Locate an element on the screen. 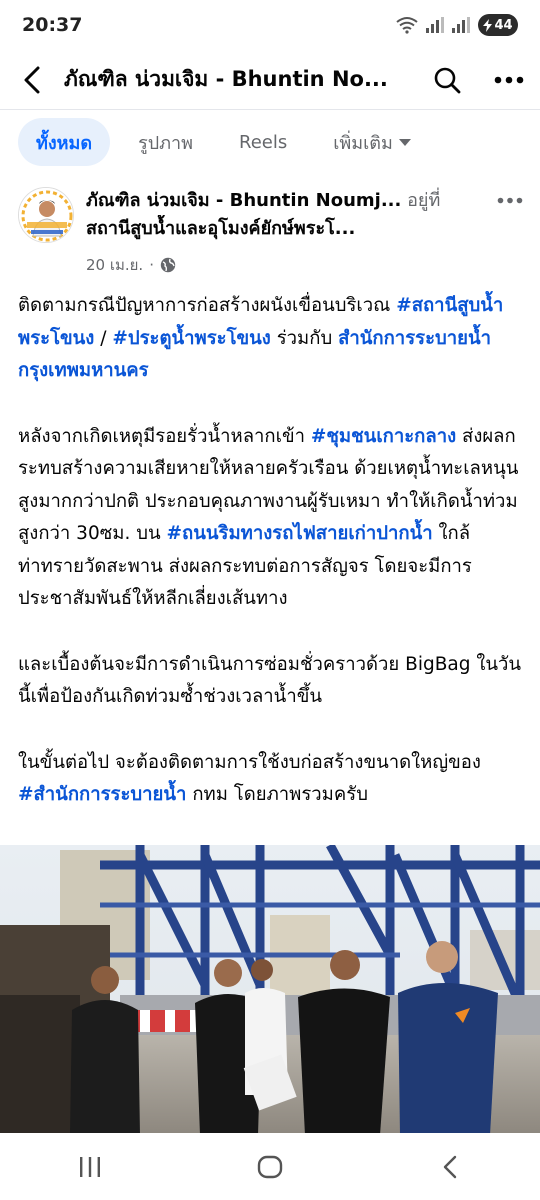 The height and width of the screenshot is (1200, 540). post-options-button is located at coordinates (510, 200).